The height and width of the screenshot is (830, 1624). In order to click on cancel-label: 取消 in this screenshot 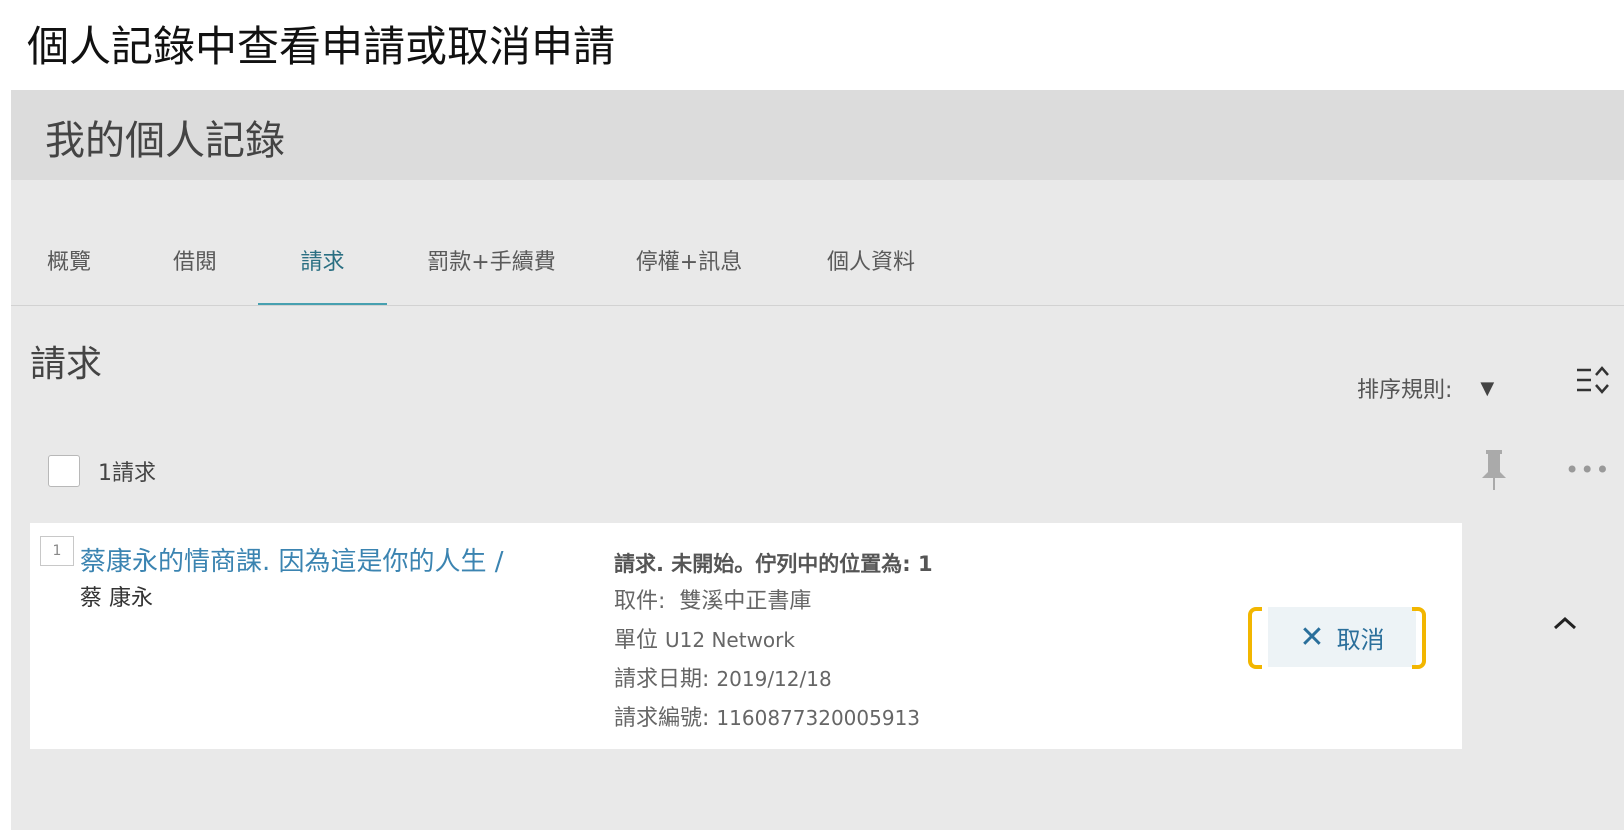, I will do `click(1360, 639)`.